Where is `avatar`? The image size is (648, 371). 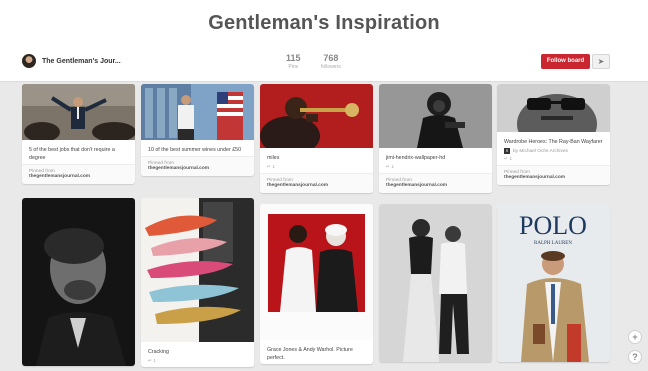 avatar is located at coordinates (29, 61).